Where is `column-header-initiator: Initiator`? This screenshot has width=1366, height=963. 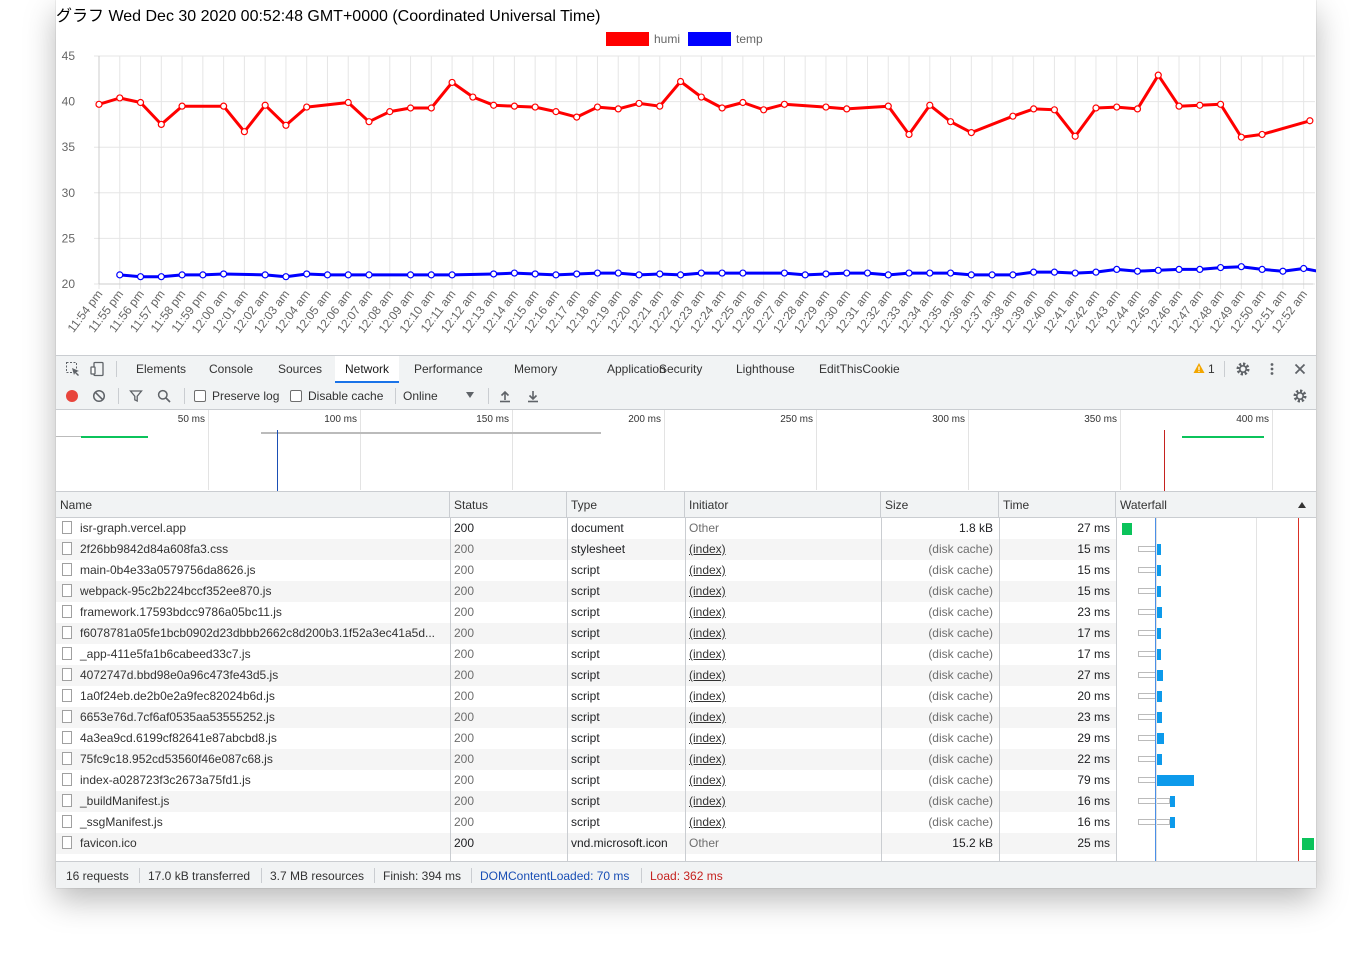
column-header-initiator: Initiator is located at coordinates (783, 505).